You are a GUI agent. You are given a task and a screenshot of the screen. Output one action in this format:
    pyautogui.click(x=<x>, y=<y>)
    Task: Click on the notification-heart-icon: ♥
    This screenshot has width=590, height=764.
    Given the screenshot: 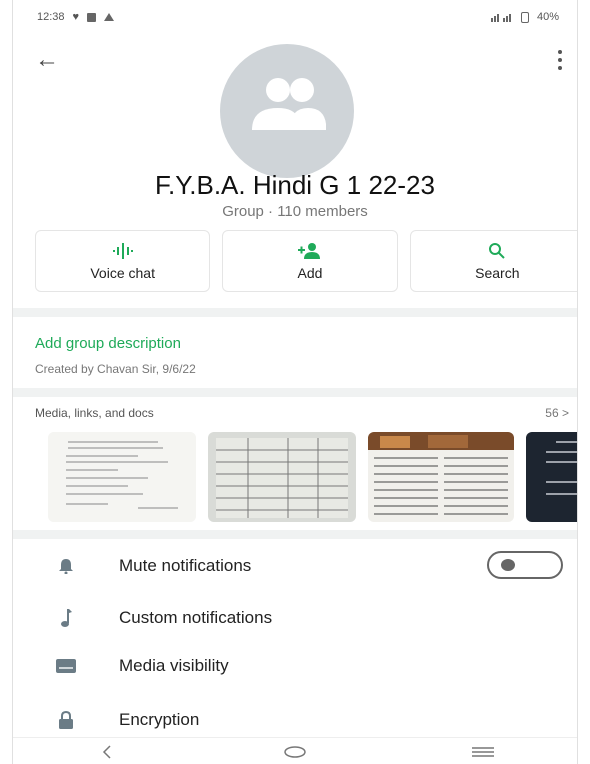 What is the action you would take?
    pyautogui.click(x=76, y=17)
    